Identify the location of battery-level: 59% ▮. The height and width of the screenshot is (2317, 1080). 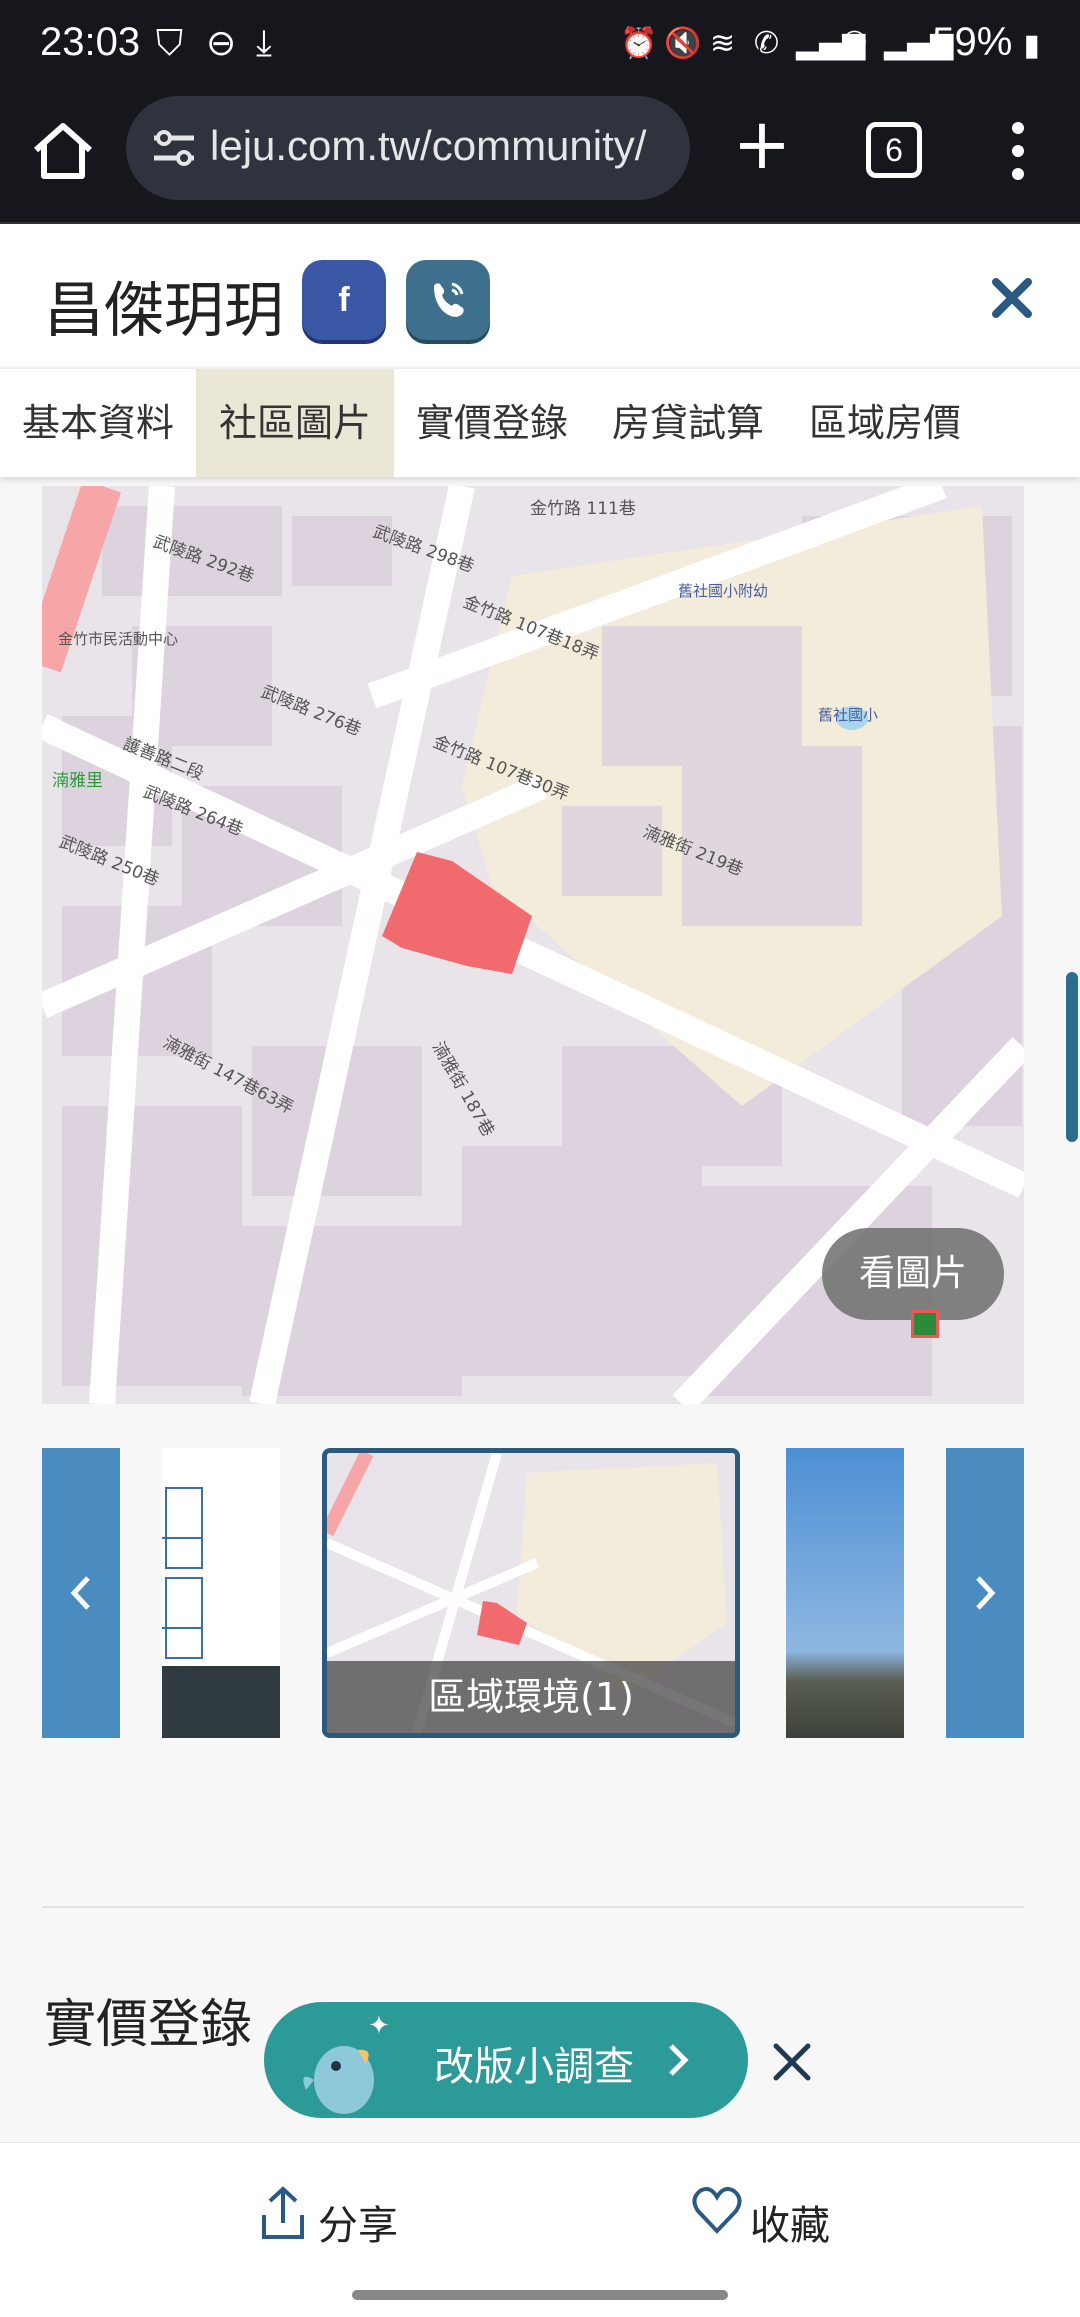
(986, 42).